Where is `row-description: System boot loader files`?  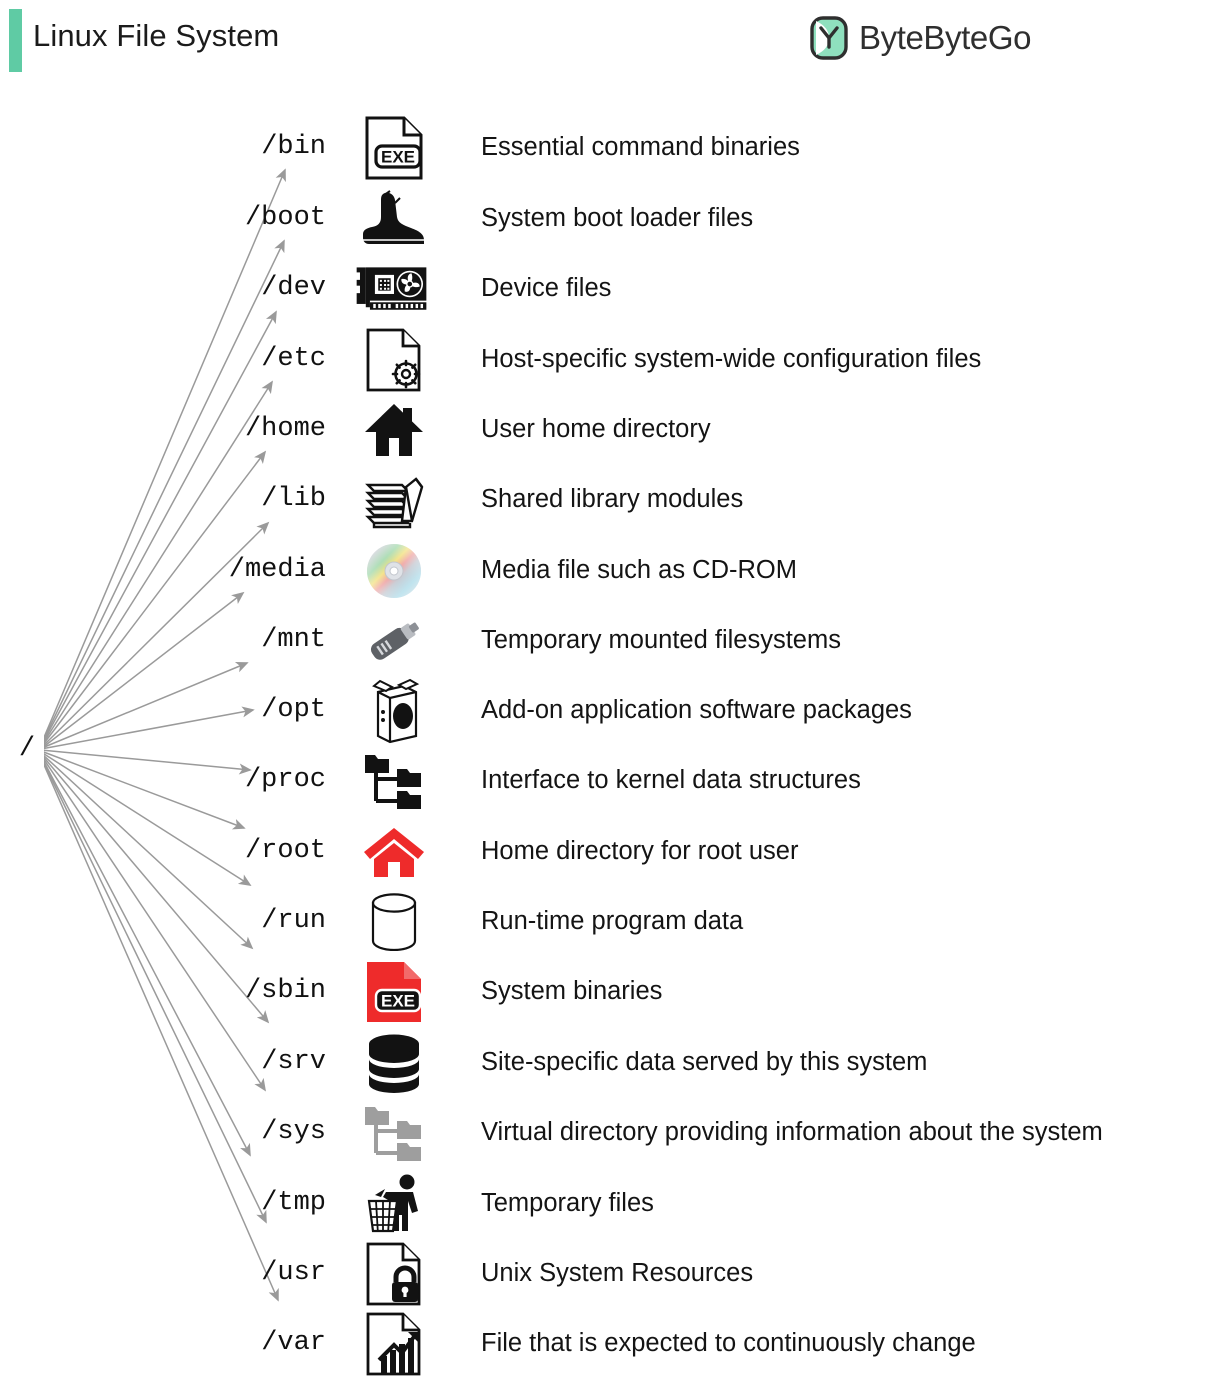
row-description: System boot loader files is located at coordinates (617, 218).